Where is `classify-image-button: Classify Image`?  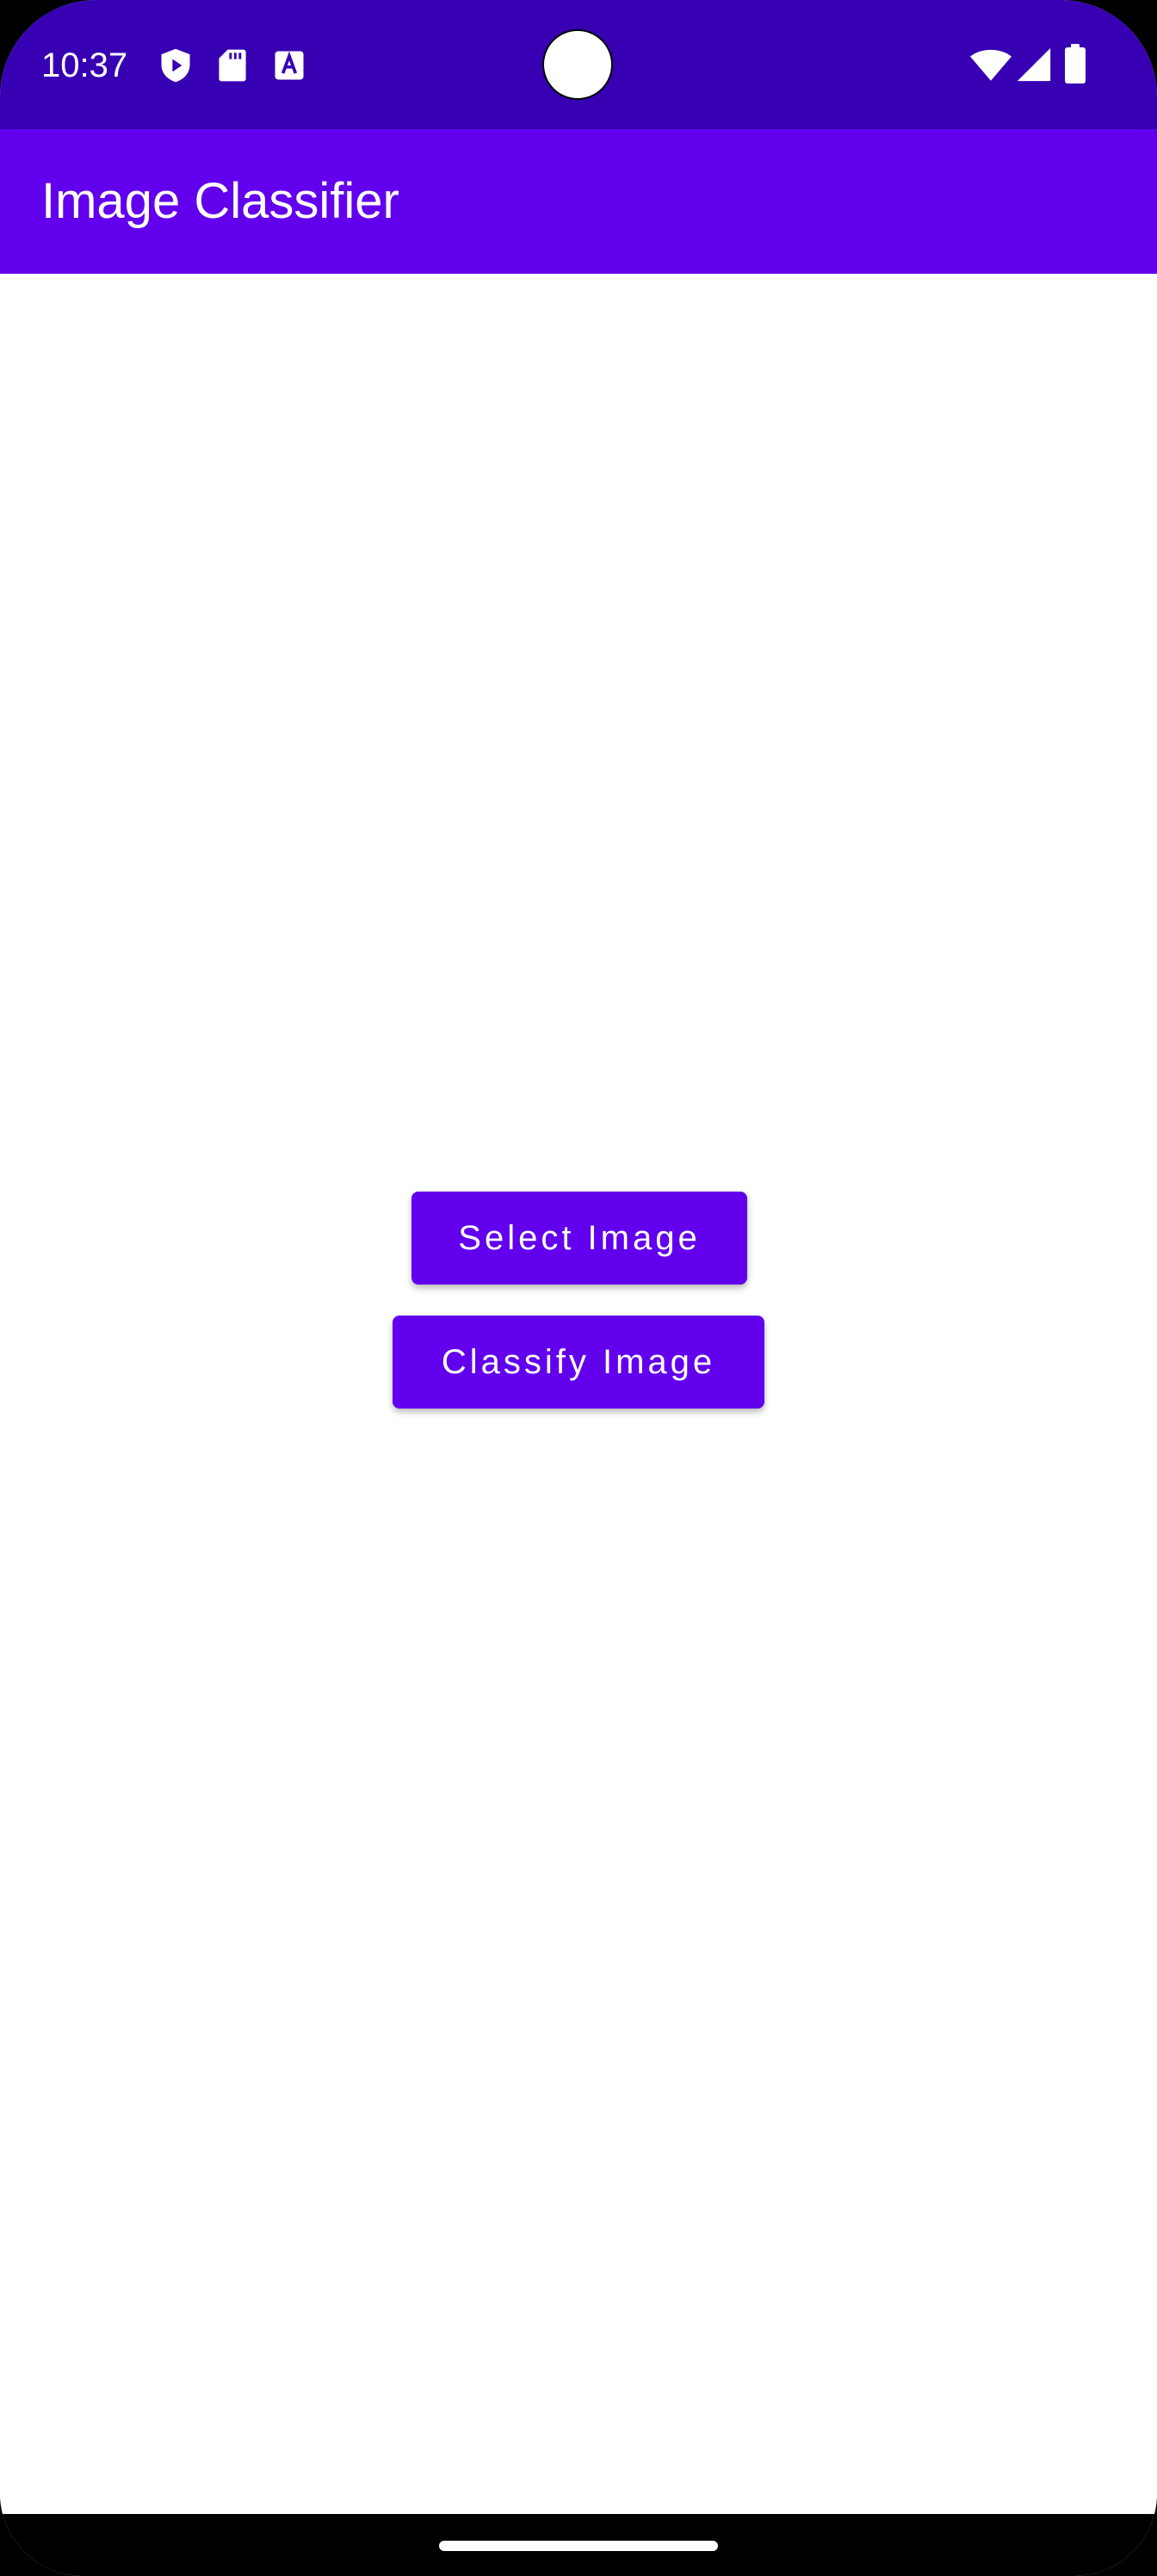 classify-image-button: Classify Image is located at coordinates (579, 1362).